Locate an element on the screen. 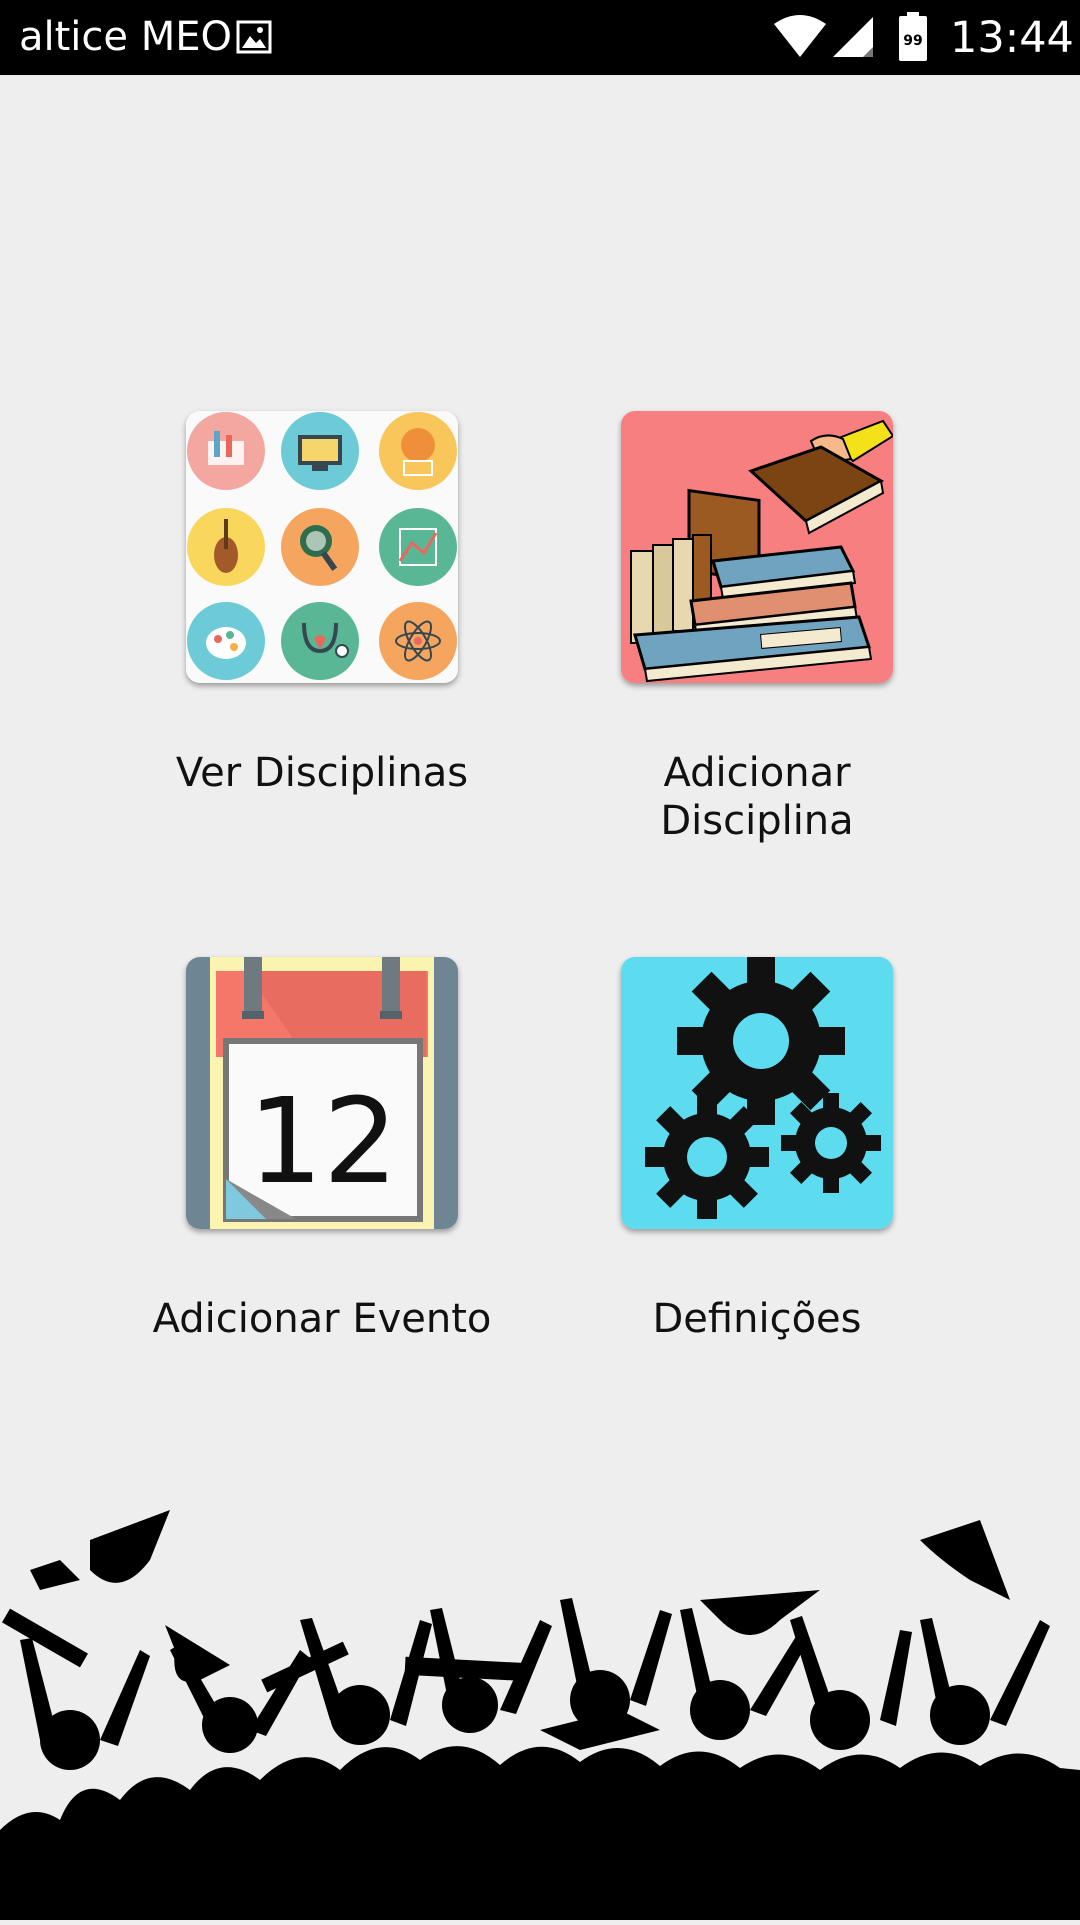 The width and height of the screenshot is (1080, 1925). calendar-icon: 12 is located at coordinates (322, 1093).